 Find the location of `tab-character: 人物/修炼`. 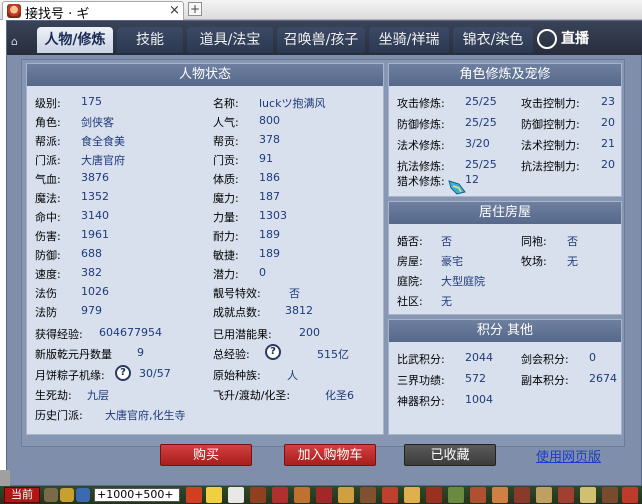

tab-character: 人物/修炼 is located at coordinates (75, 40).